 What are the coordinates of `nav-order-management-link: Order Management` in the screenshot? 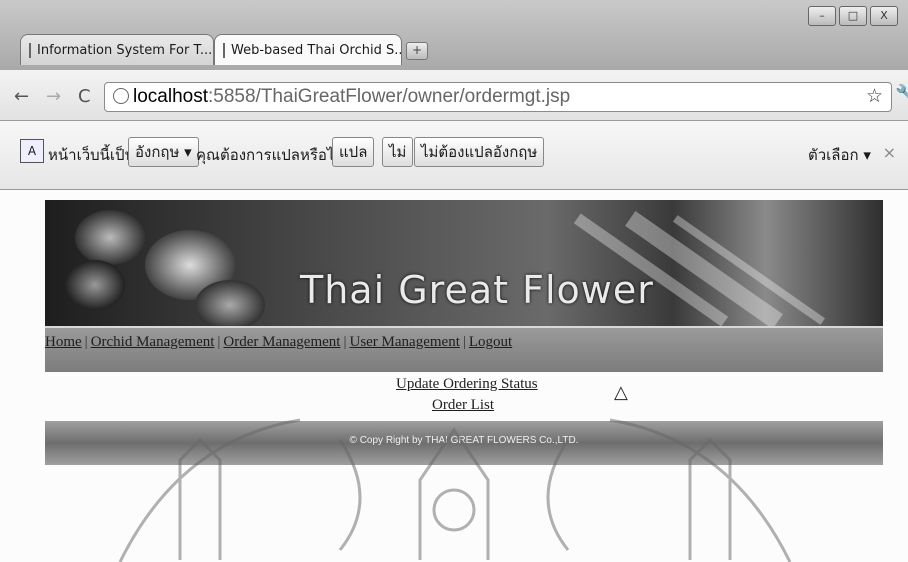 It's located at (281, 342).